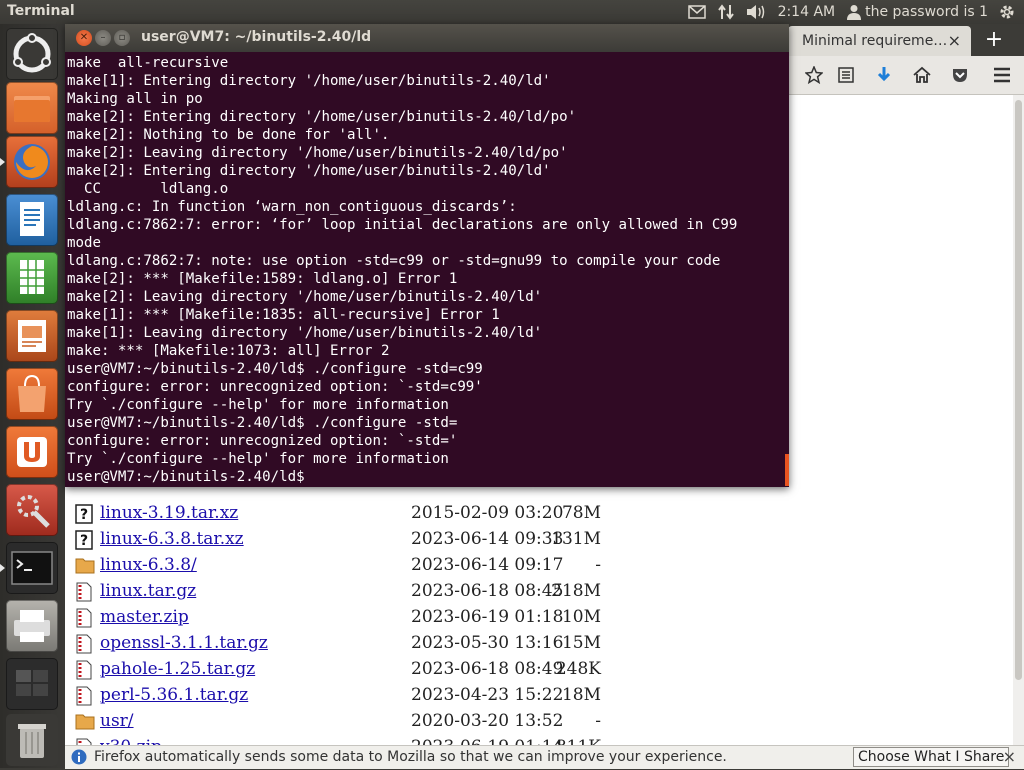  What do you see at coordinates (931, 757) in the screenshot?
I see `choose-what-i-share-button: Choose What I Share` at bounding box center [931, 757].